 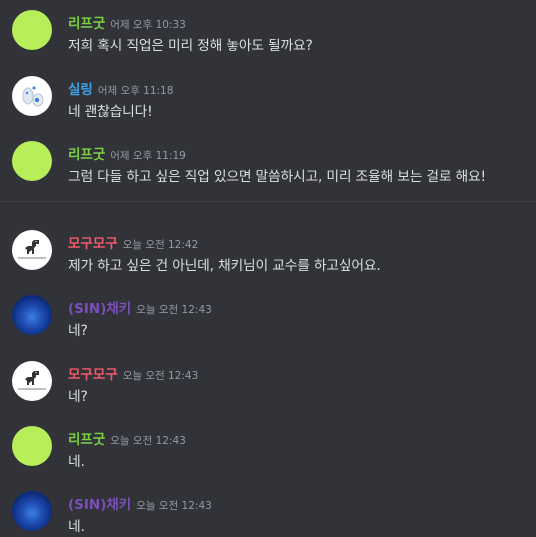 I want to click on timestamp: 어제 오후 11:18, so click(x=135, y=91).